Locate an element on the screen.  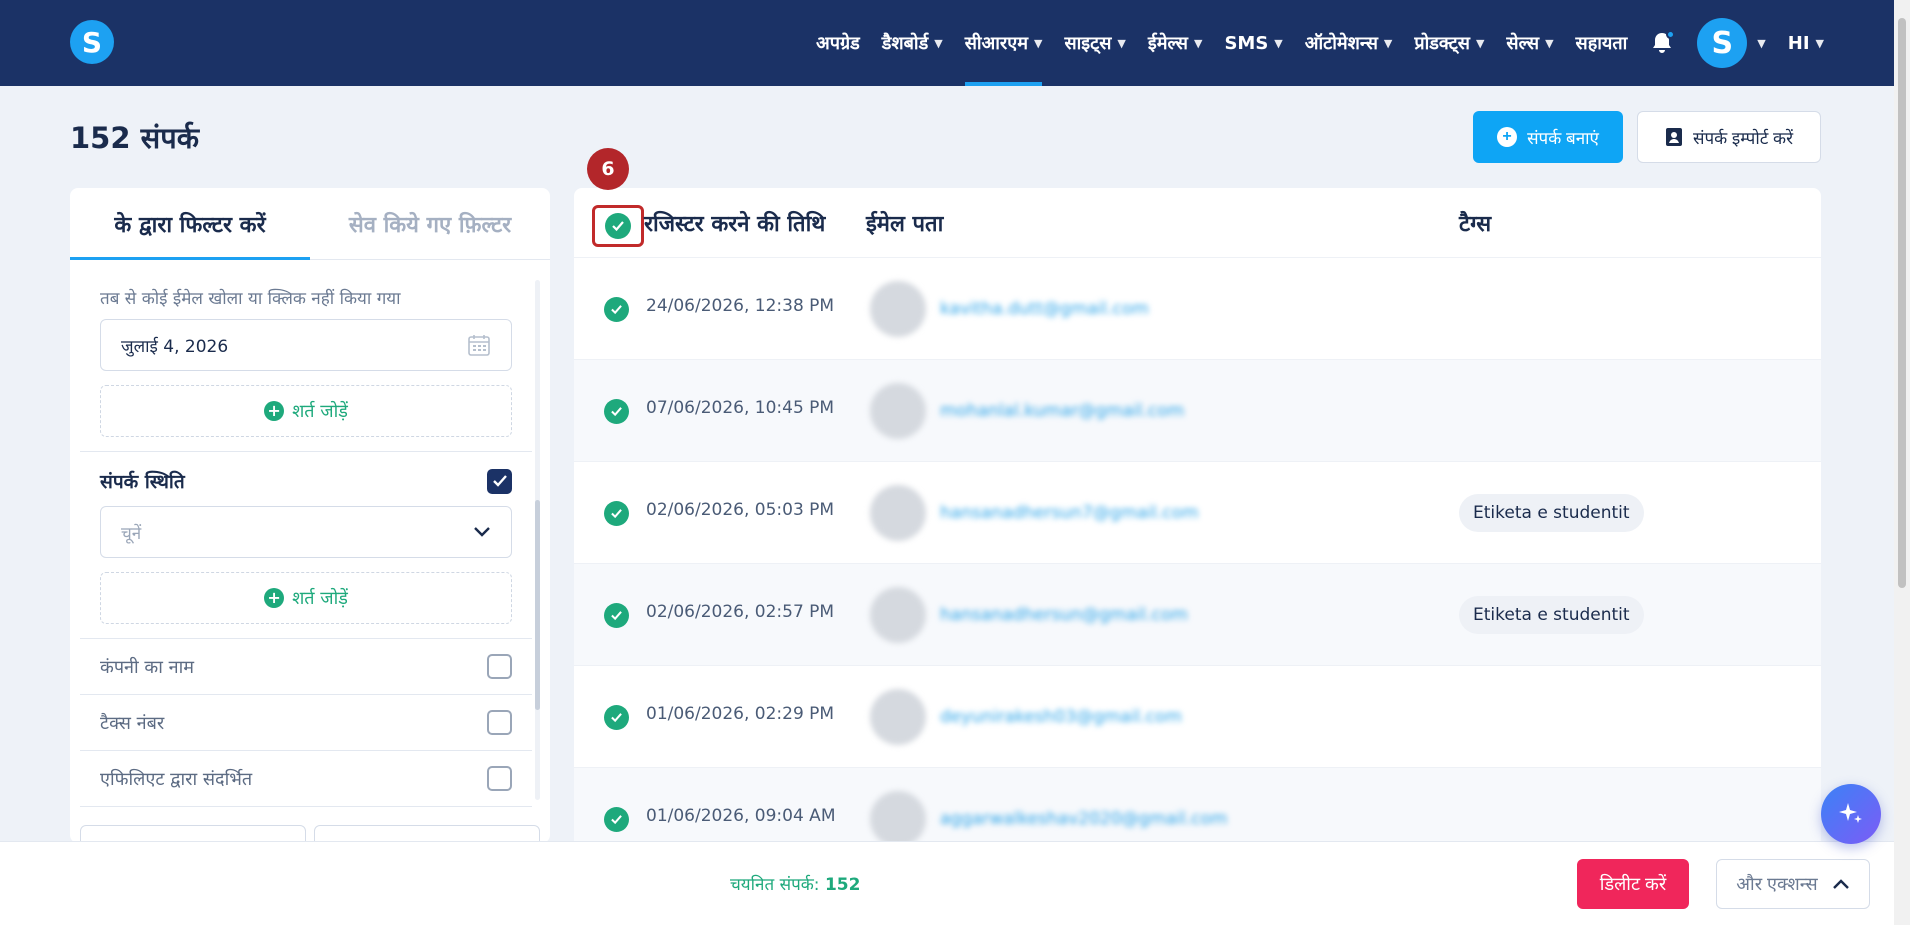
contact-status-checkbox is located at coordinates (499, 481).